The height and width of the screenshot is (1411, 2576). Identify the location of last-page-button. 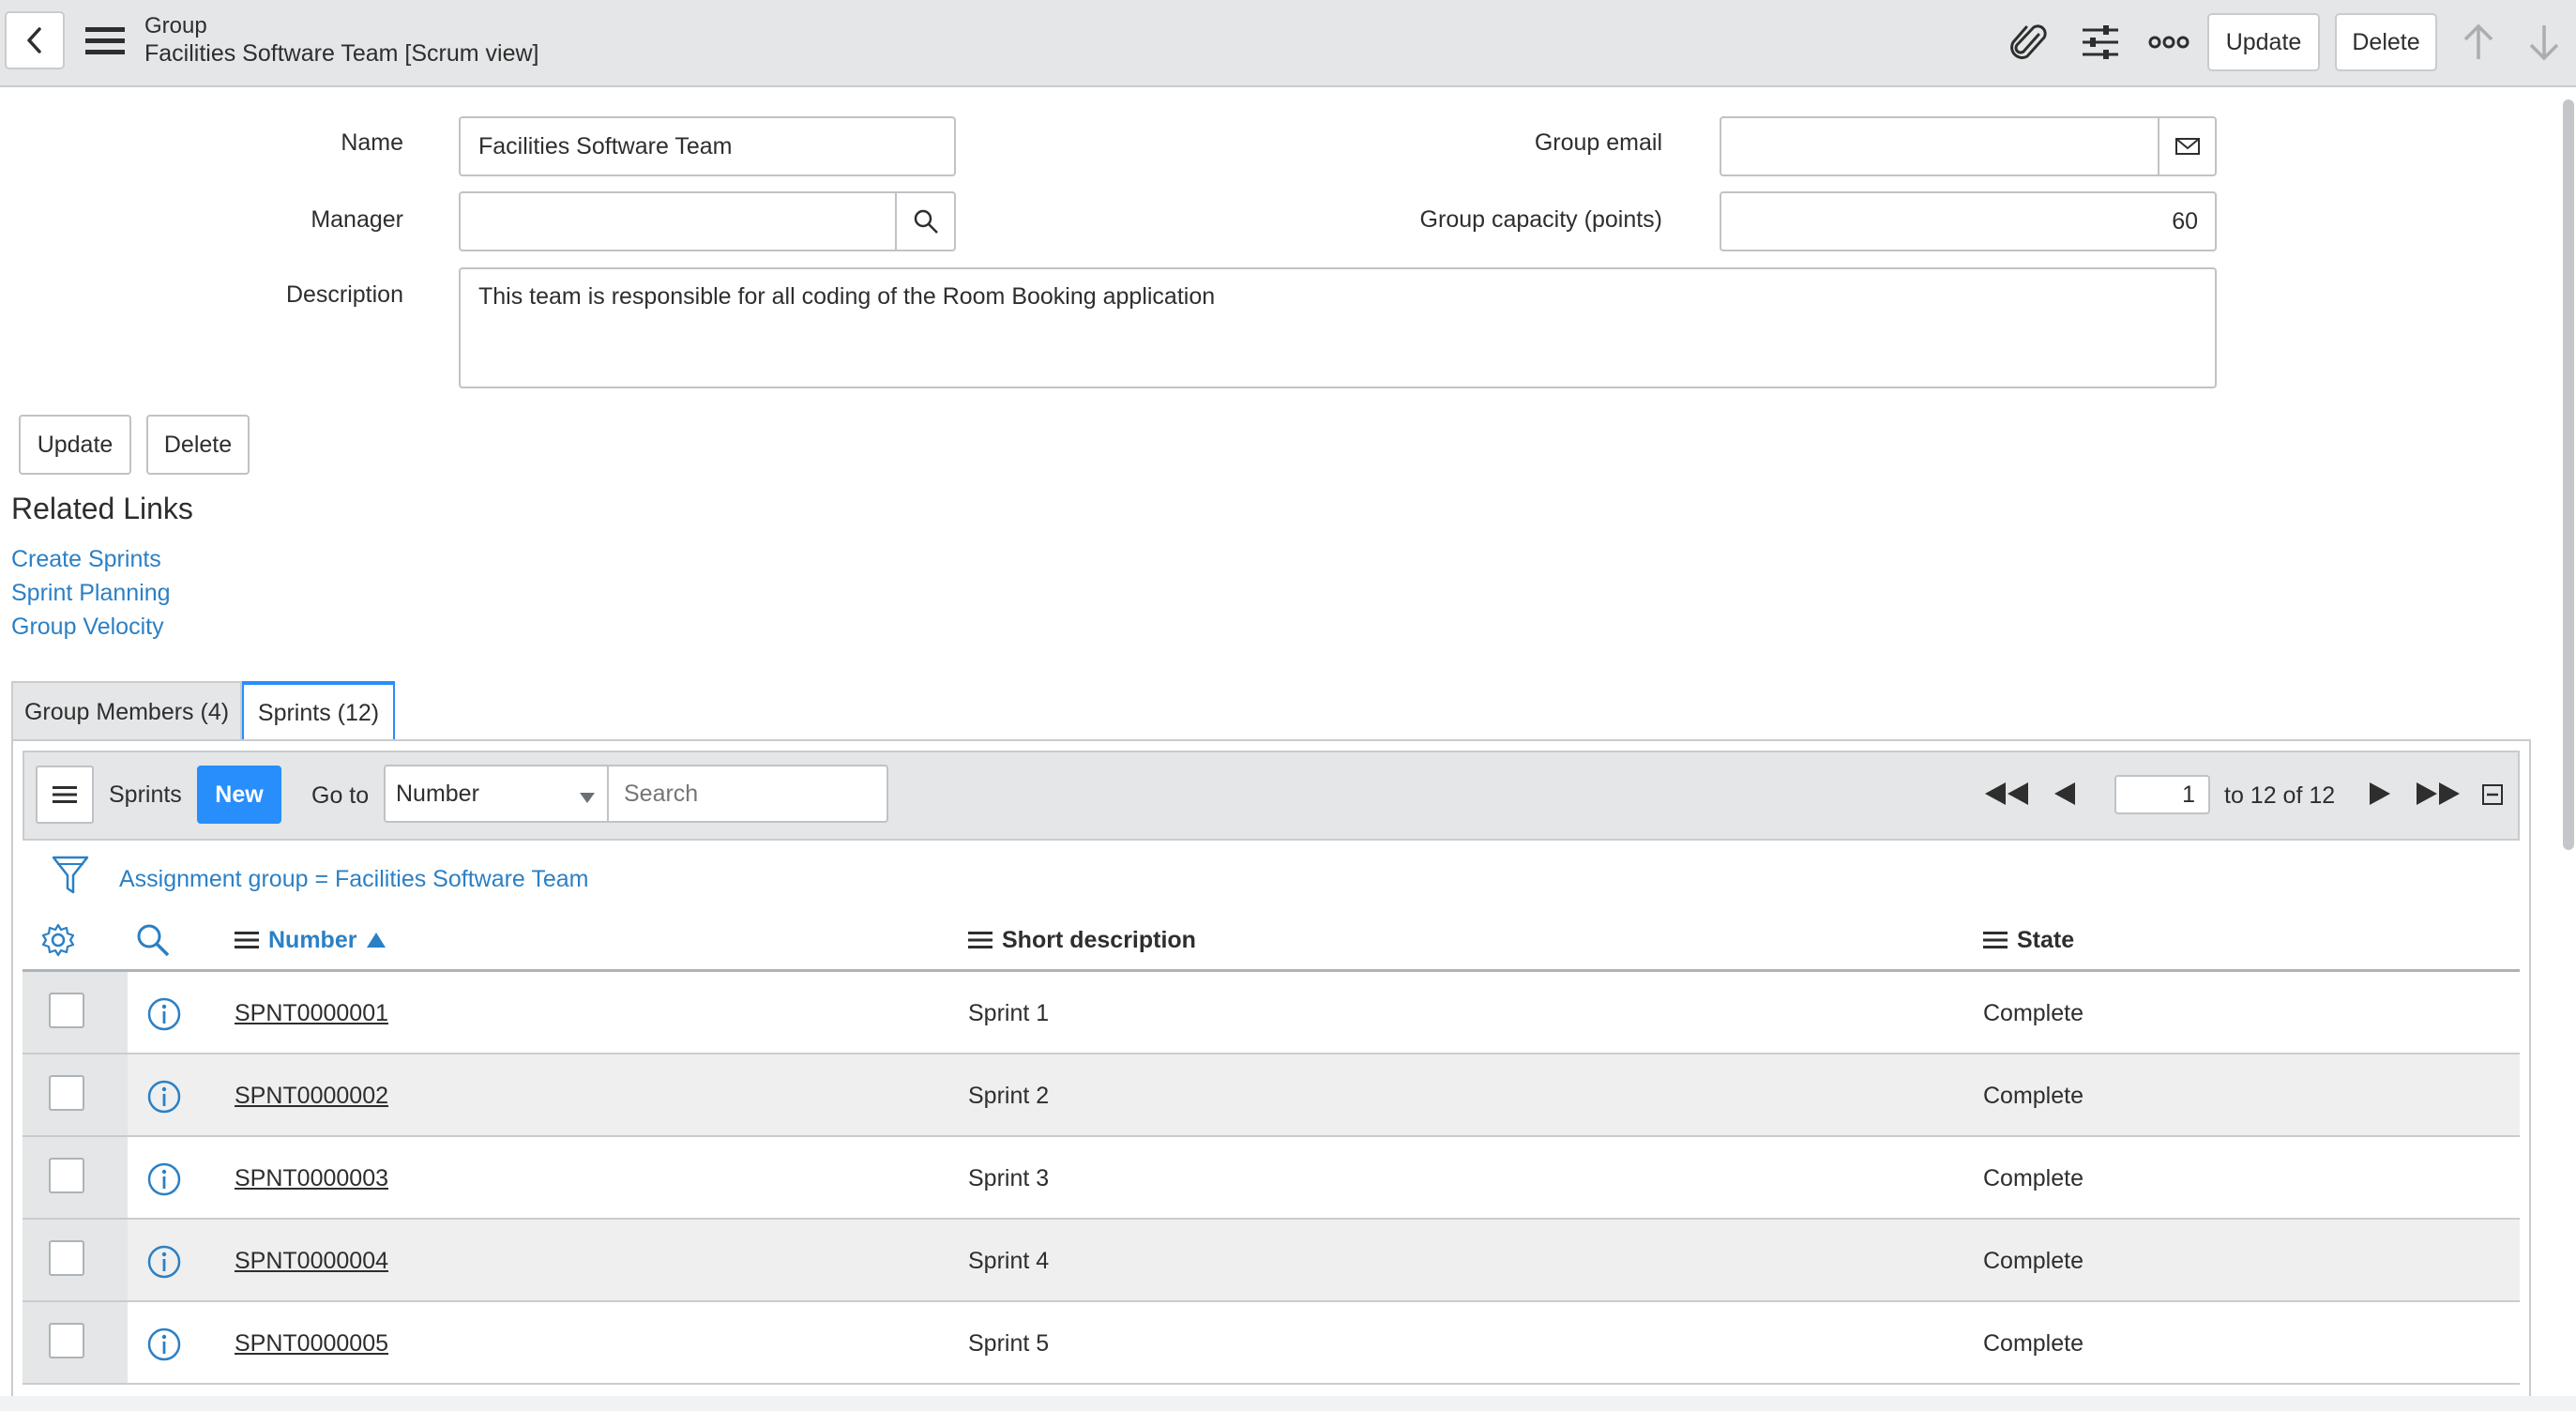
(2438, 794).